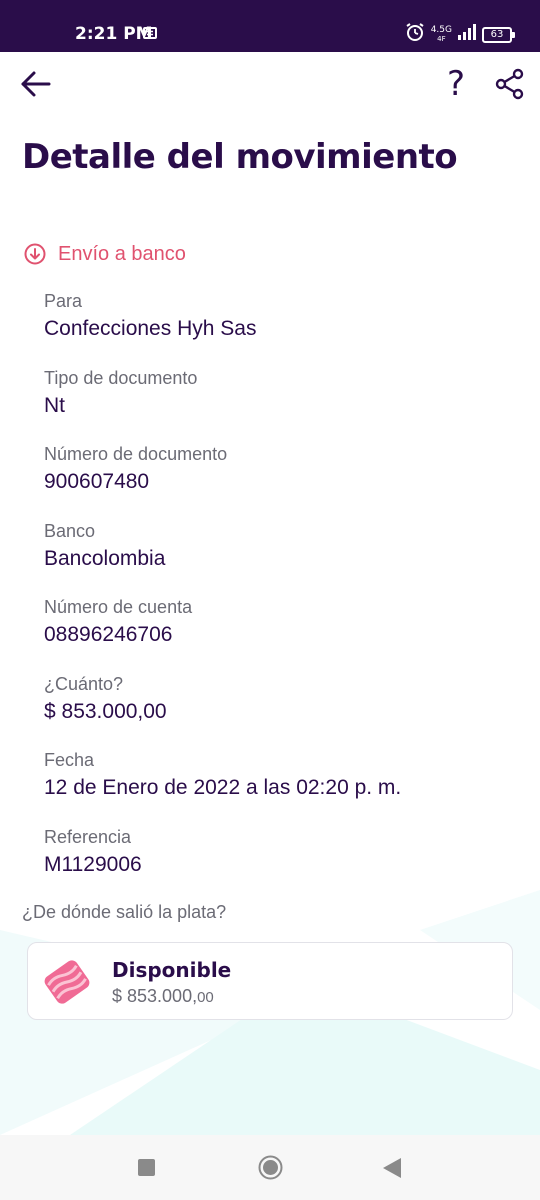  I want to click on back-button, so click(36, 84).